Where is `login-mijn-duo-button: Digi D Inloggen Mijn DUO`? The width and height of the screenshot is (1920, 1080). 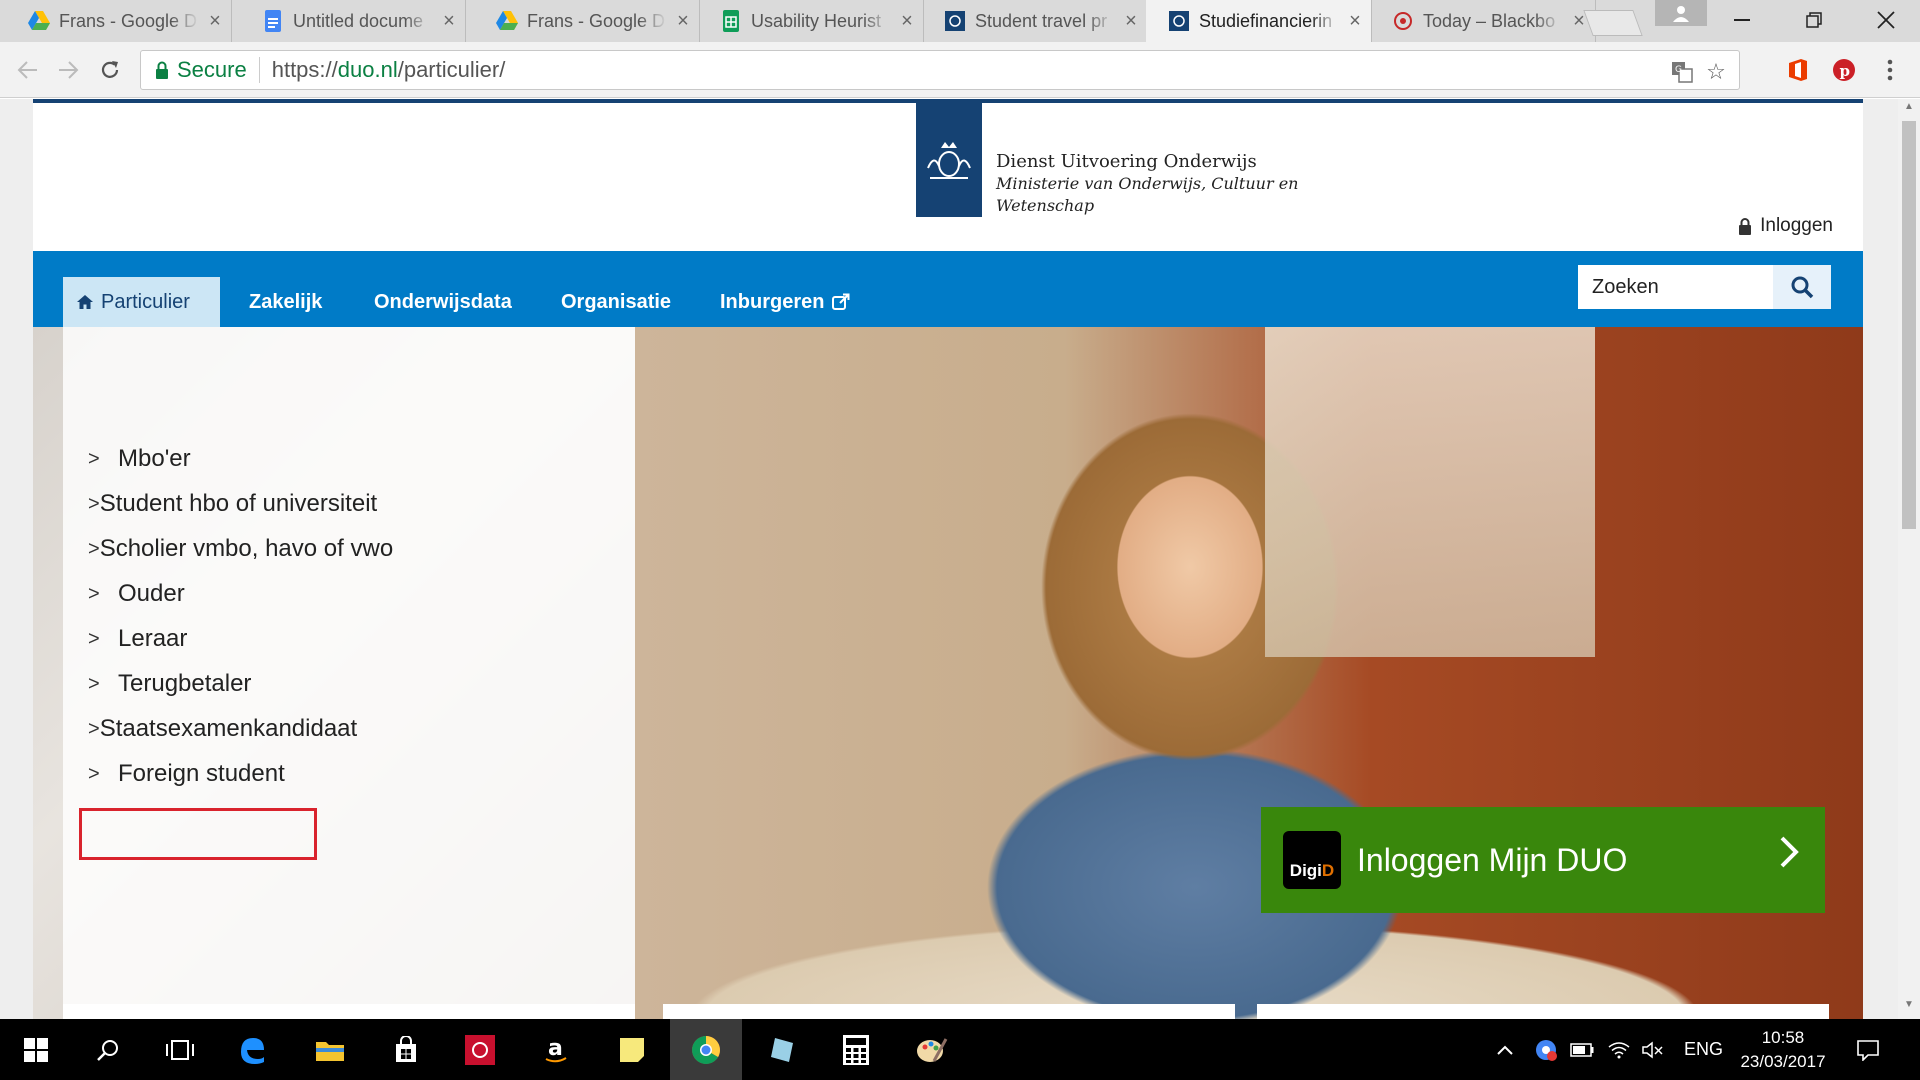 login-mijn-duo-button: Digi D Inloggen Mijn DUO is located at coordinates (1543, 860).